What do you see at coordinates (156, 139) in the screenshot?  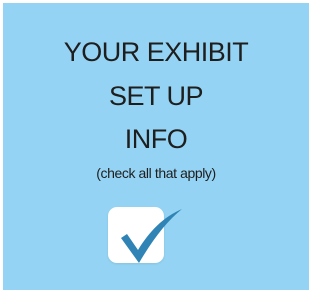 I see `card-title-line-3: INFO` at bounding box center [156, 139].